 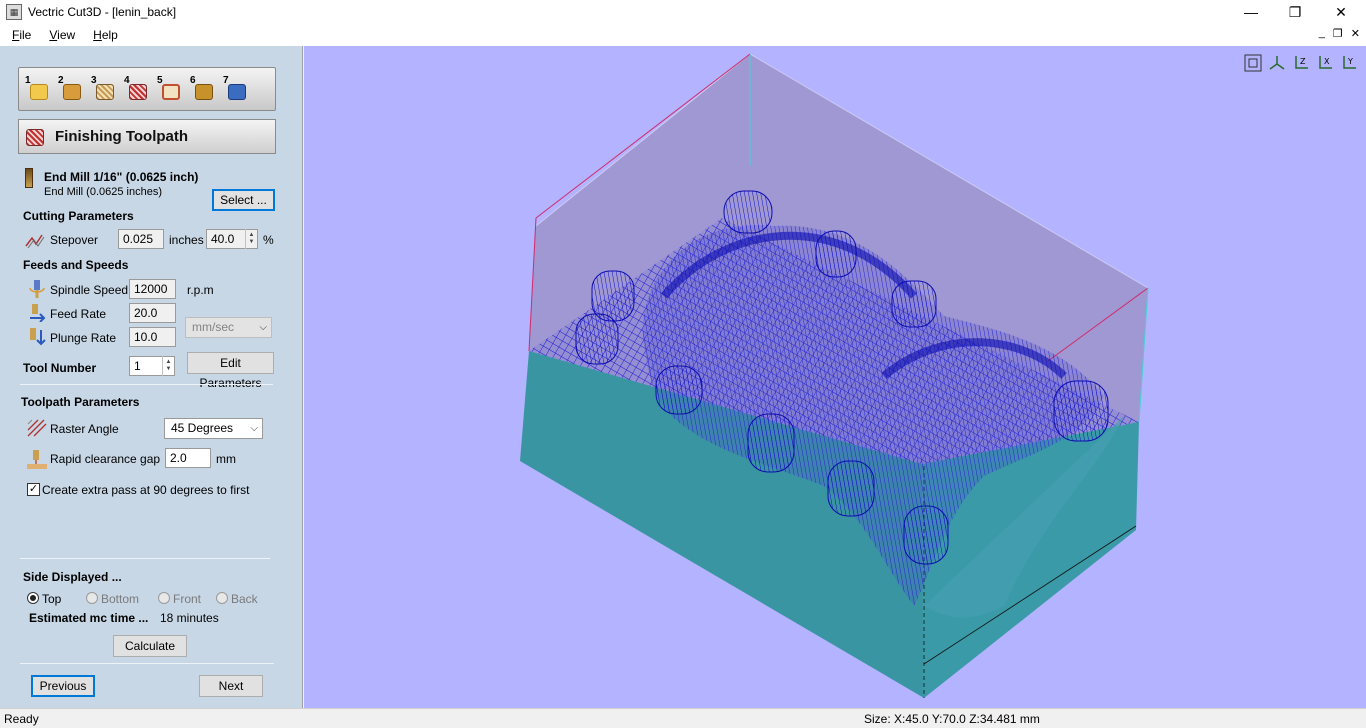 What do you see at coordinates (228, 327) in the screenshot?
I see `rate-unit-dropdown: mm/sec ⌵` at bounding box center [228, 327].